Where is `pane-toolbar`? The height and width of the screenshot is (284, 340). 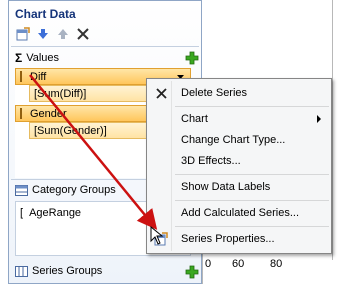 pane-toolbar is located at coordinates (53, 34).